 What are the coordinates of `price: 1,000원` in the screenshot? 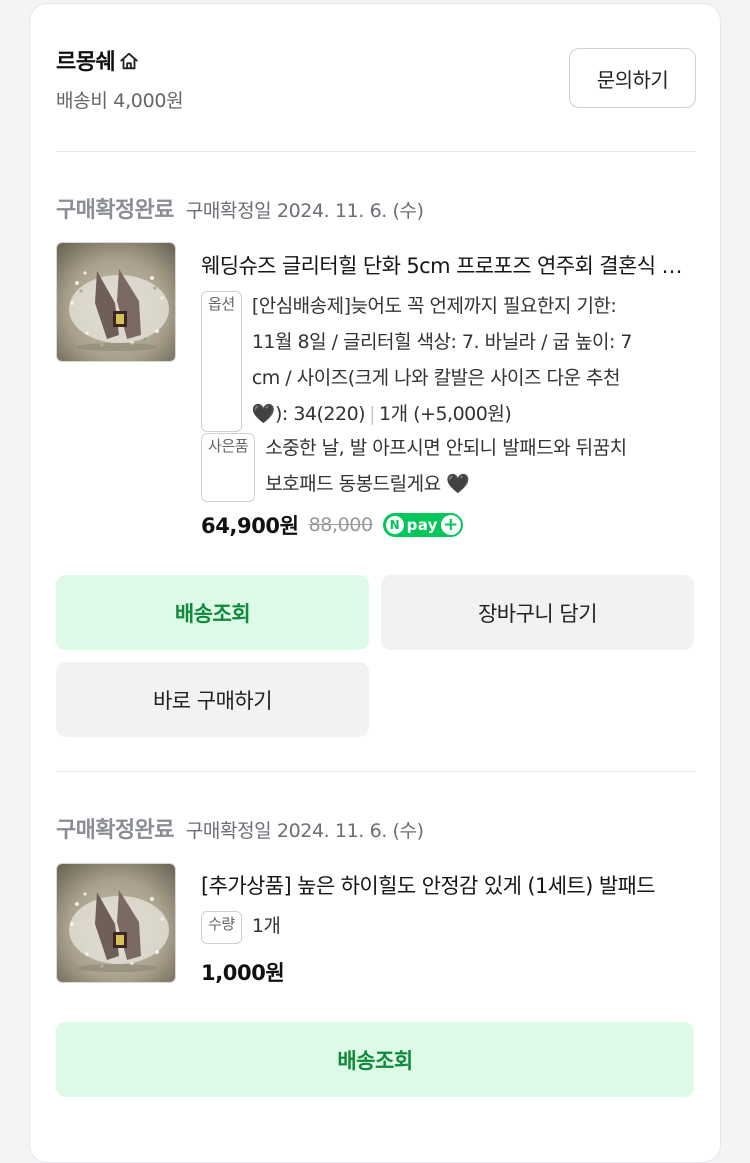 It's located at (243, 973).